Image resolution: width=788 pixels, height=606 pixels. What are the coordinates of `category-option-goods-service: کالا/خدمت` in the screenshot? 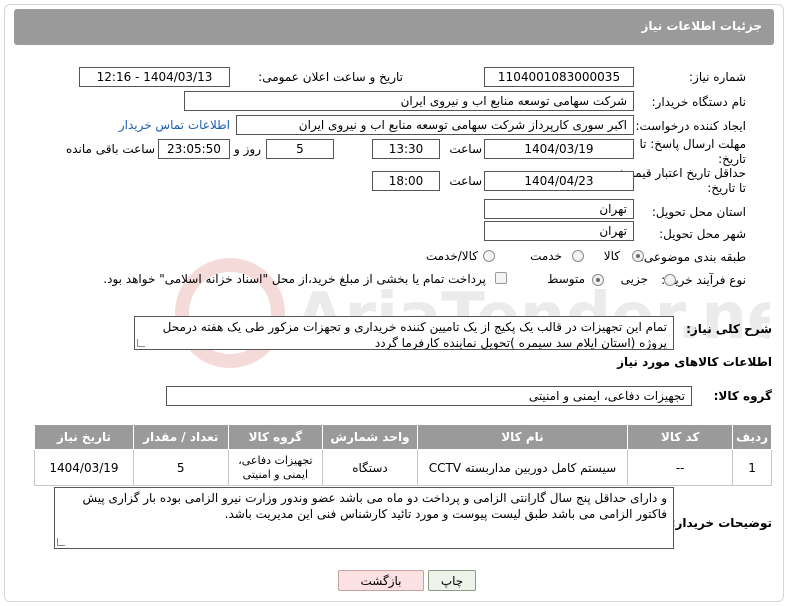 It's located at (451, 256).